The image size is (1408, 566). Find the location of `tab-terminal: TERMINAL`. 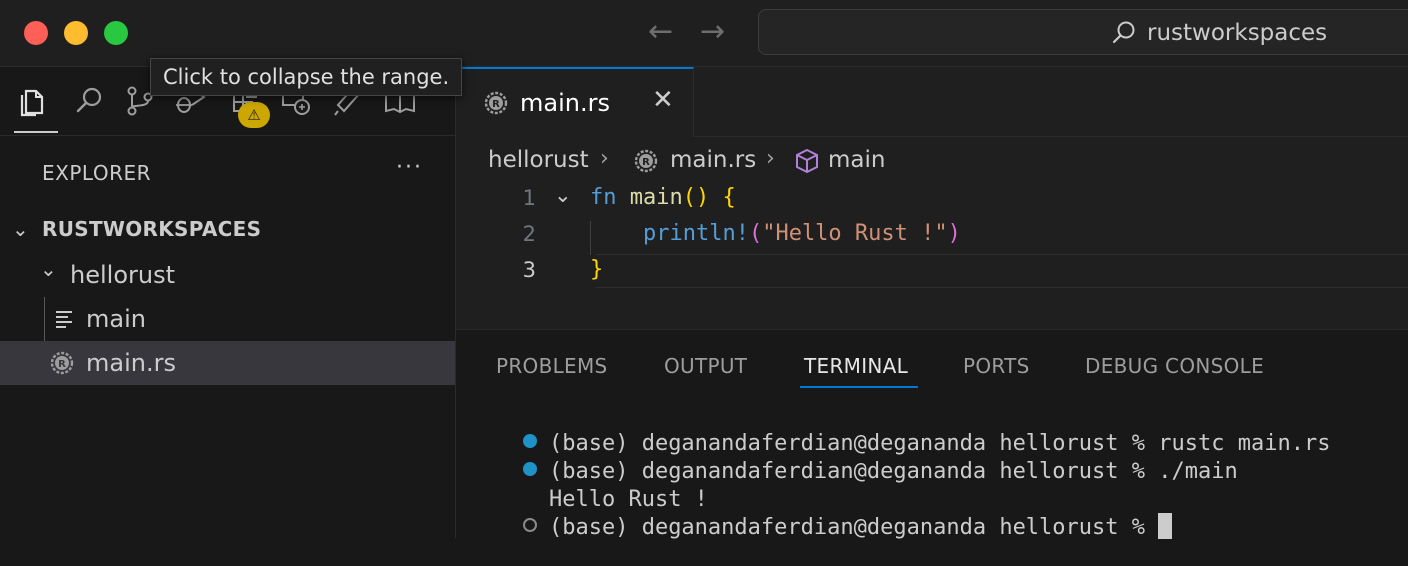

tab-terminal: TERMINAL is located at coordinates (856, 366).